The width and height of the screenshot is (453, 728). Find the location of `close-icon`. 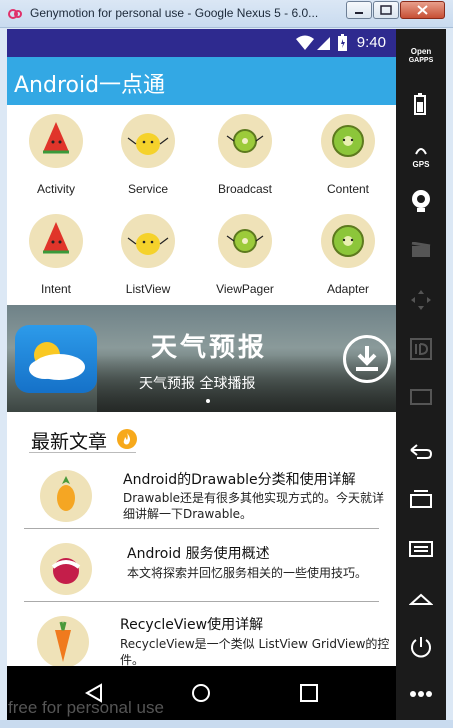

close-icon is located at coordinates (422, 10).